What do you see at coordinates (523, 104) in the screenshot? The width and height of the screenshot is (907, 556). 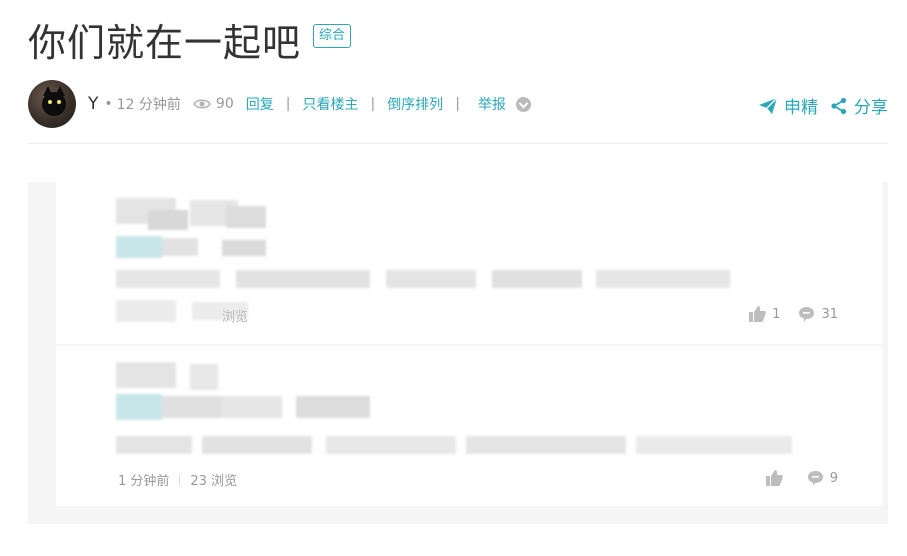 I see `chevron-down-icon` at bounding box center [523, 104].